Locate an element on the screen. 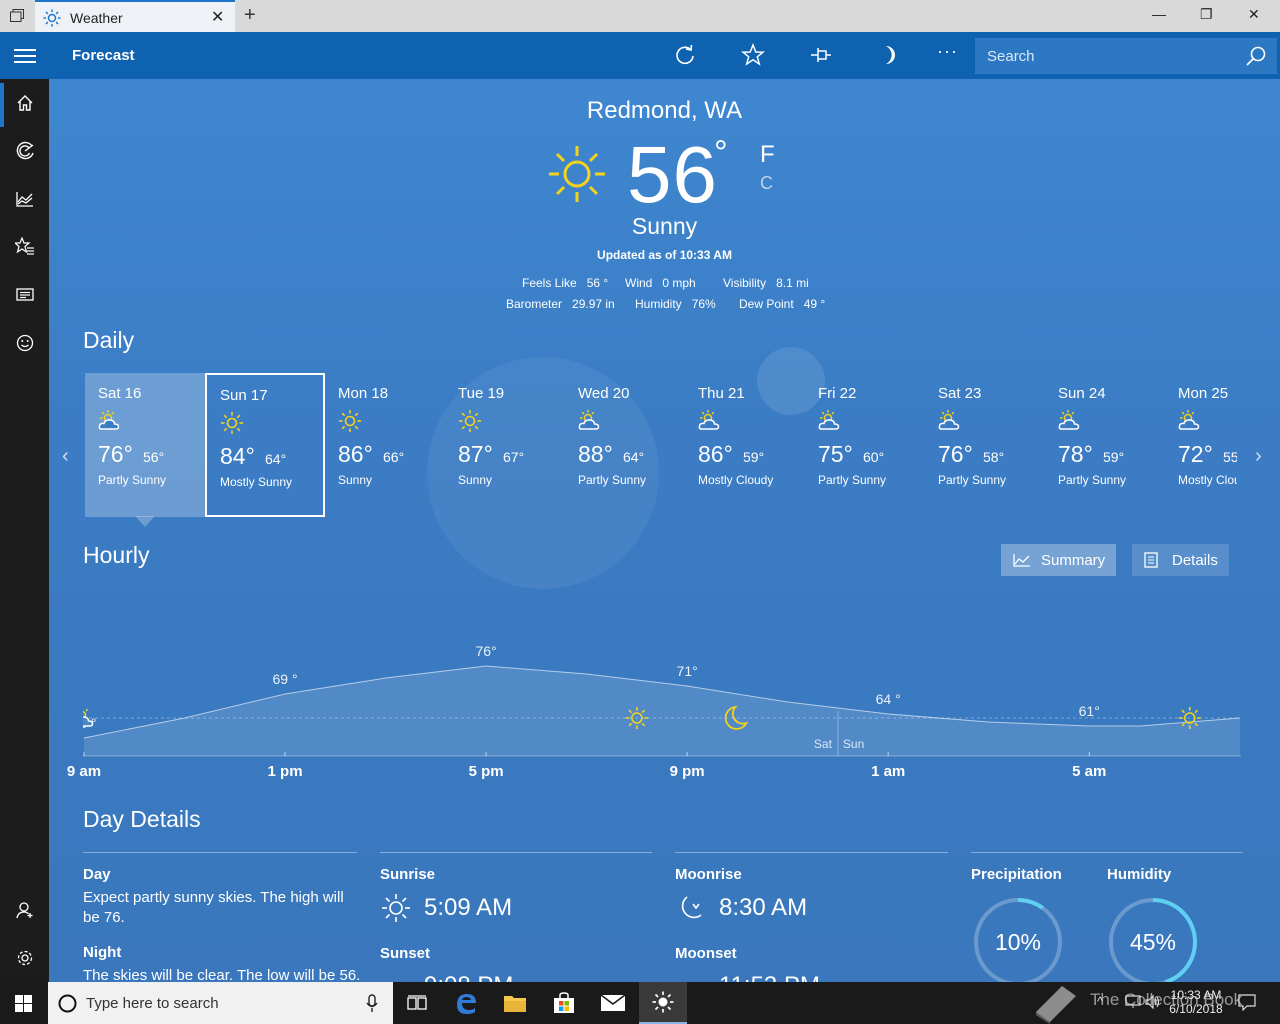 Image resolution: width=1280 pixels, height=1024 pixels. network-icon is located at coordinates (1133, 1002).